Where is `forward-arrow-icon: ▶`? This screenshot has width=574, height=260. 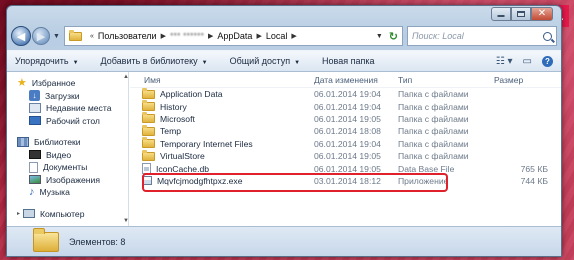 forward-arrow-icon: ▶ is located at coordinates (41, 36).